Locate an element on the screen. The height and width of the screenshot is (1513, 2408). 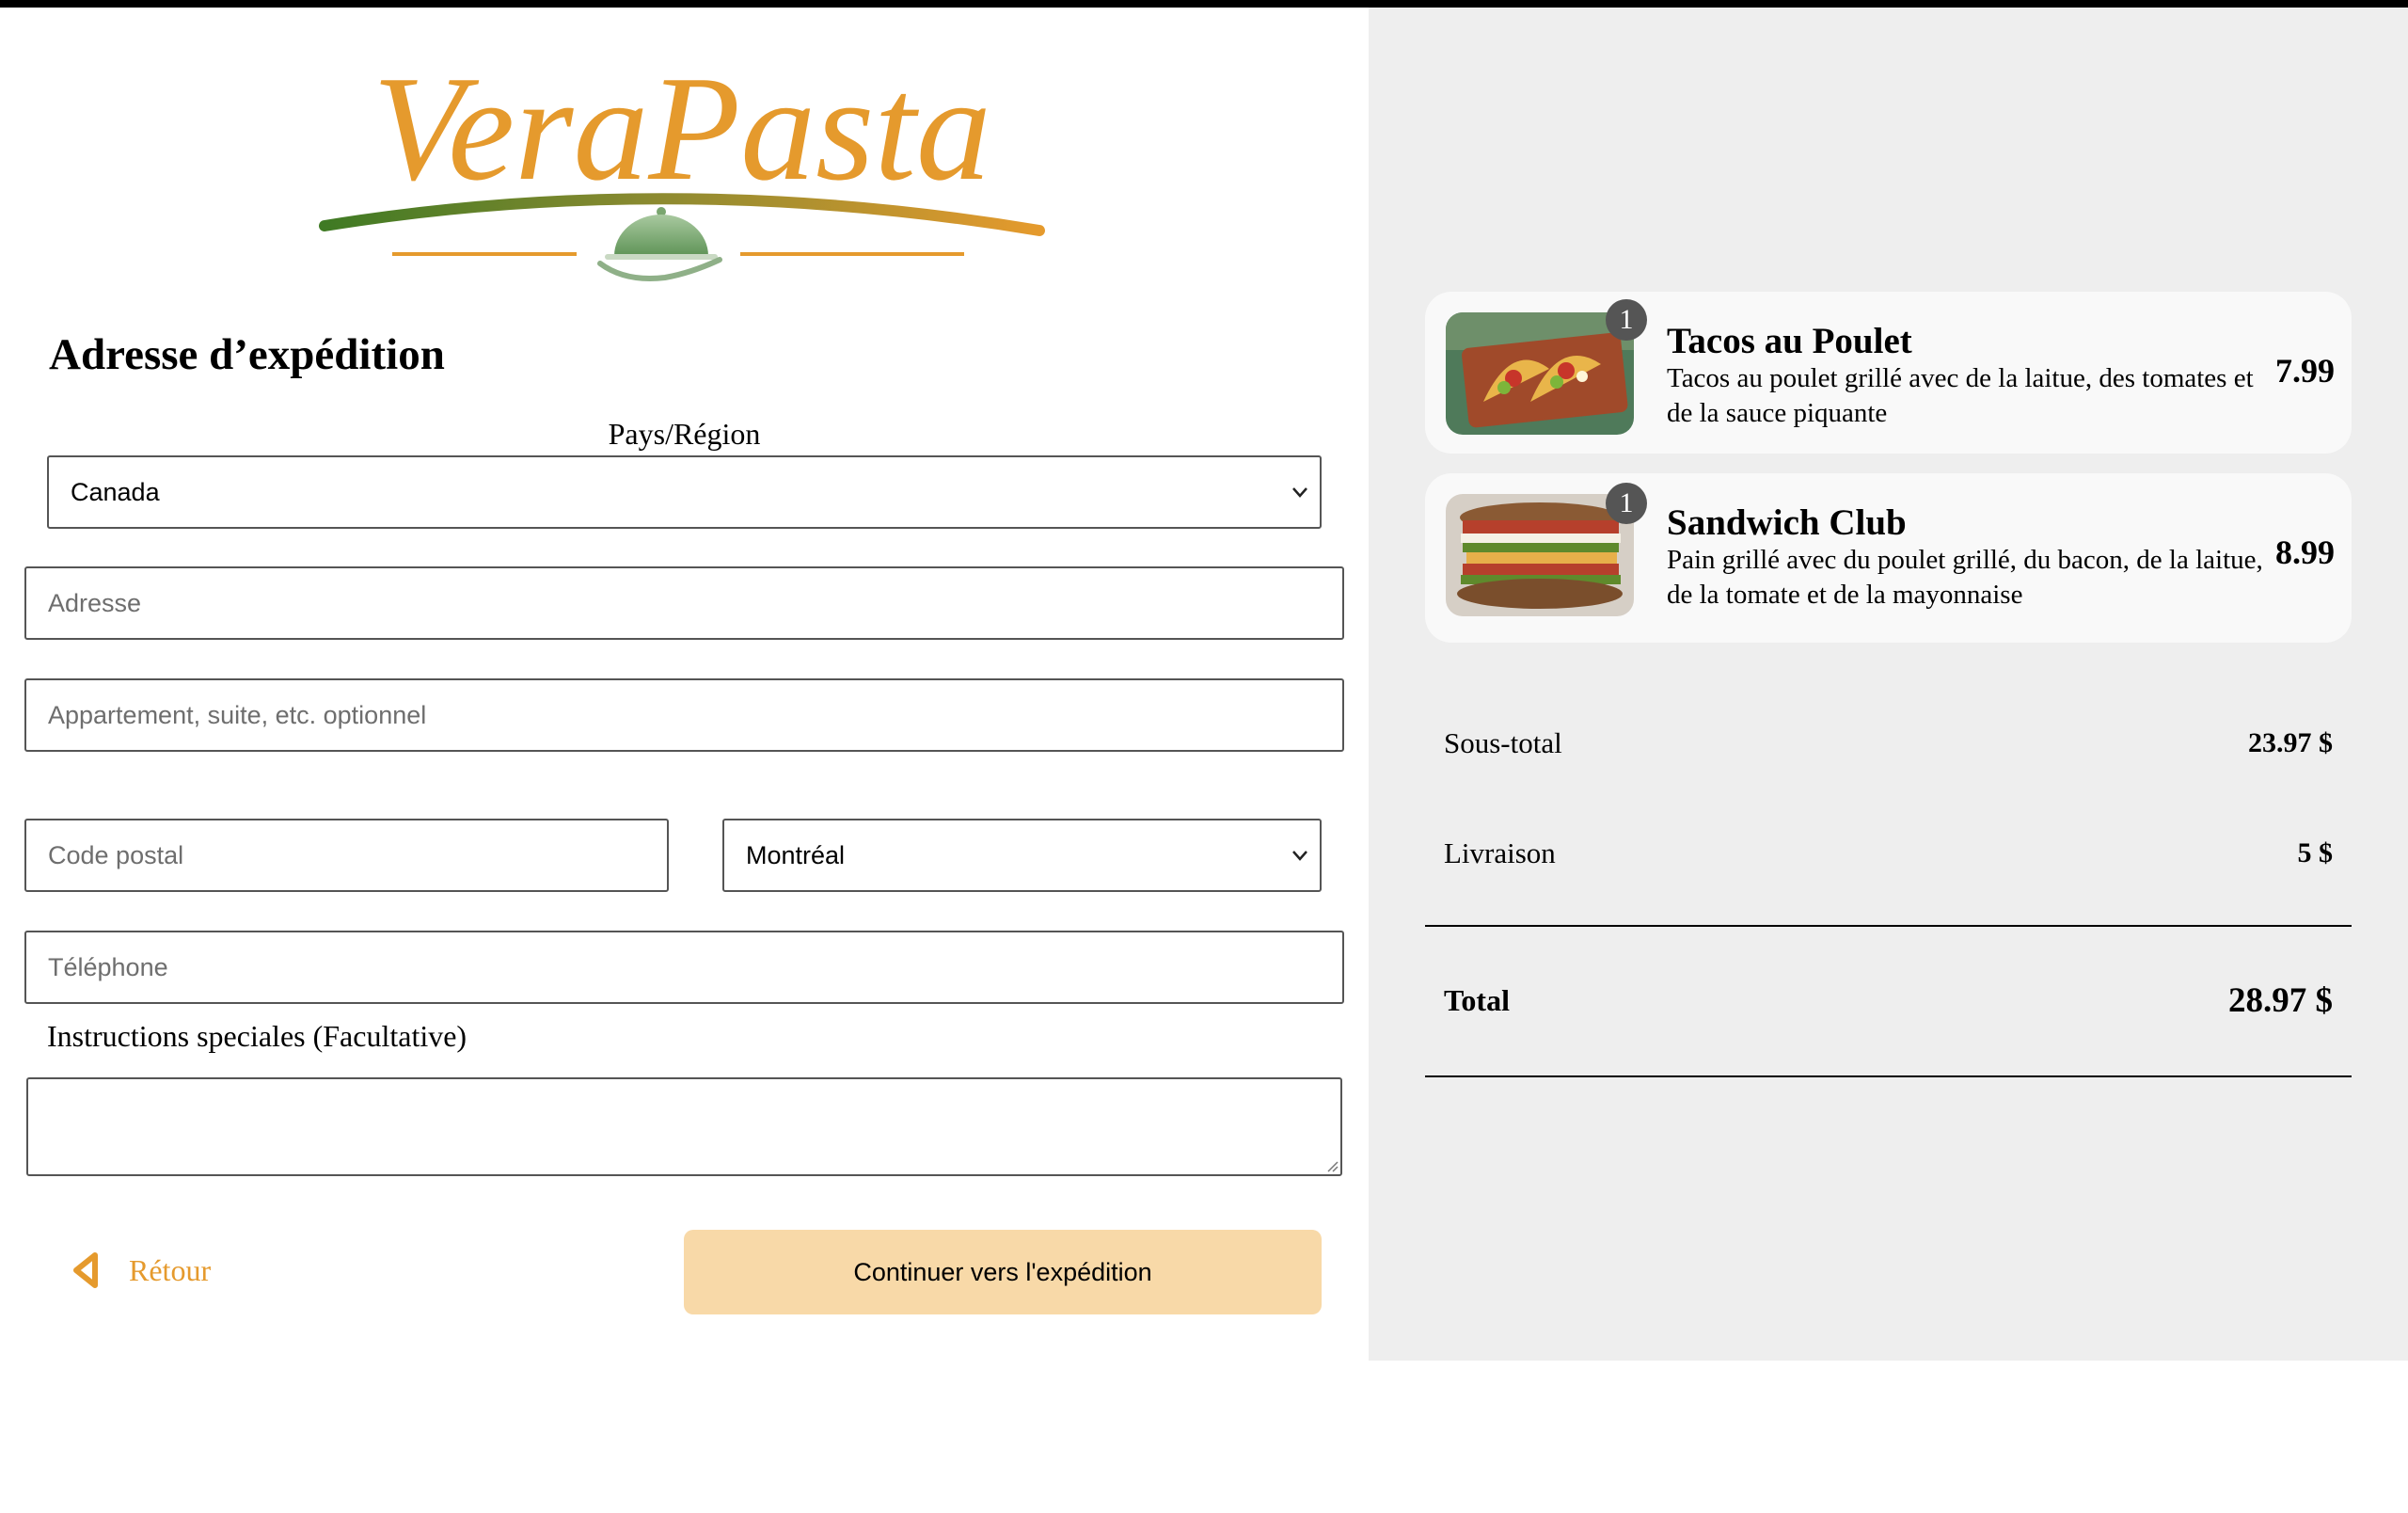
sandwich-image is located at coordinates (1540, 555).